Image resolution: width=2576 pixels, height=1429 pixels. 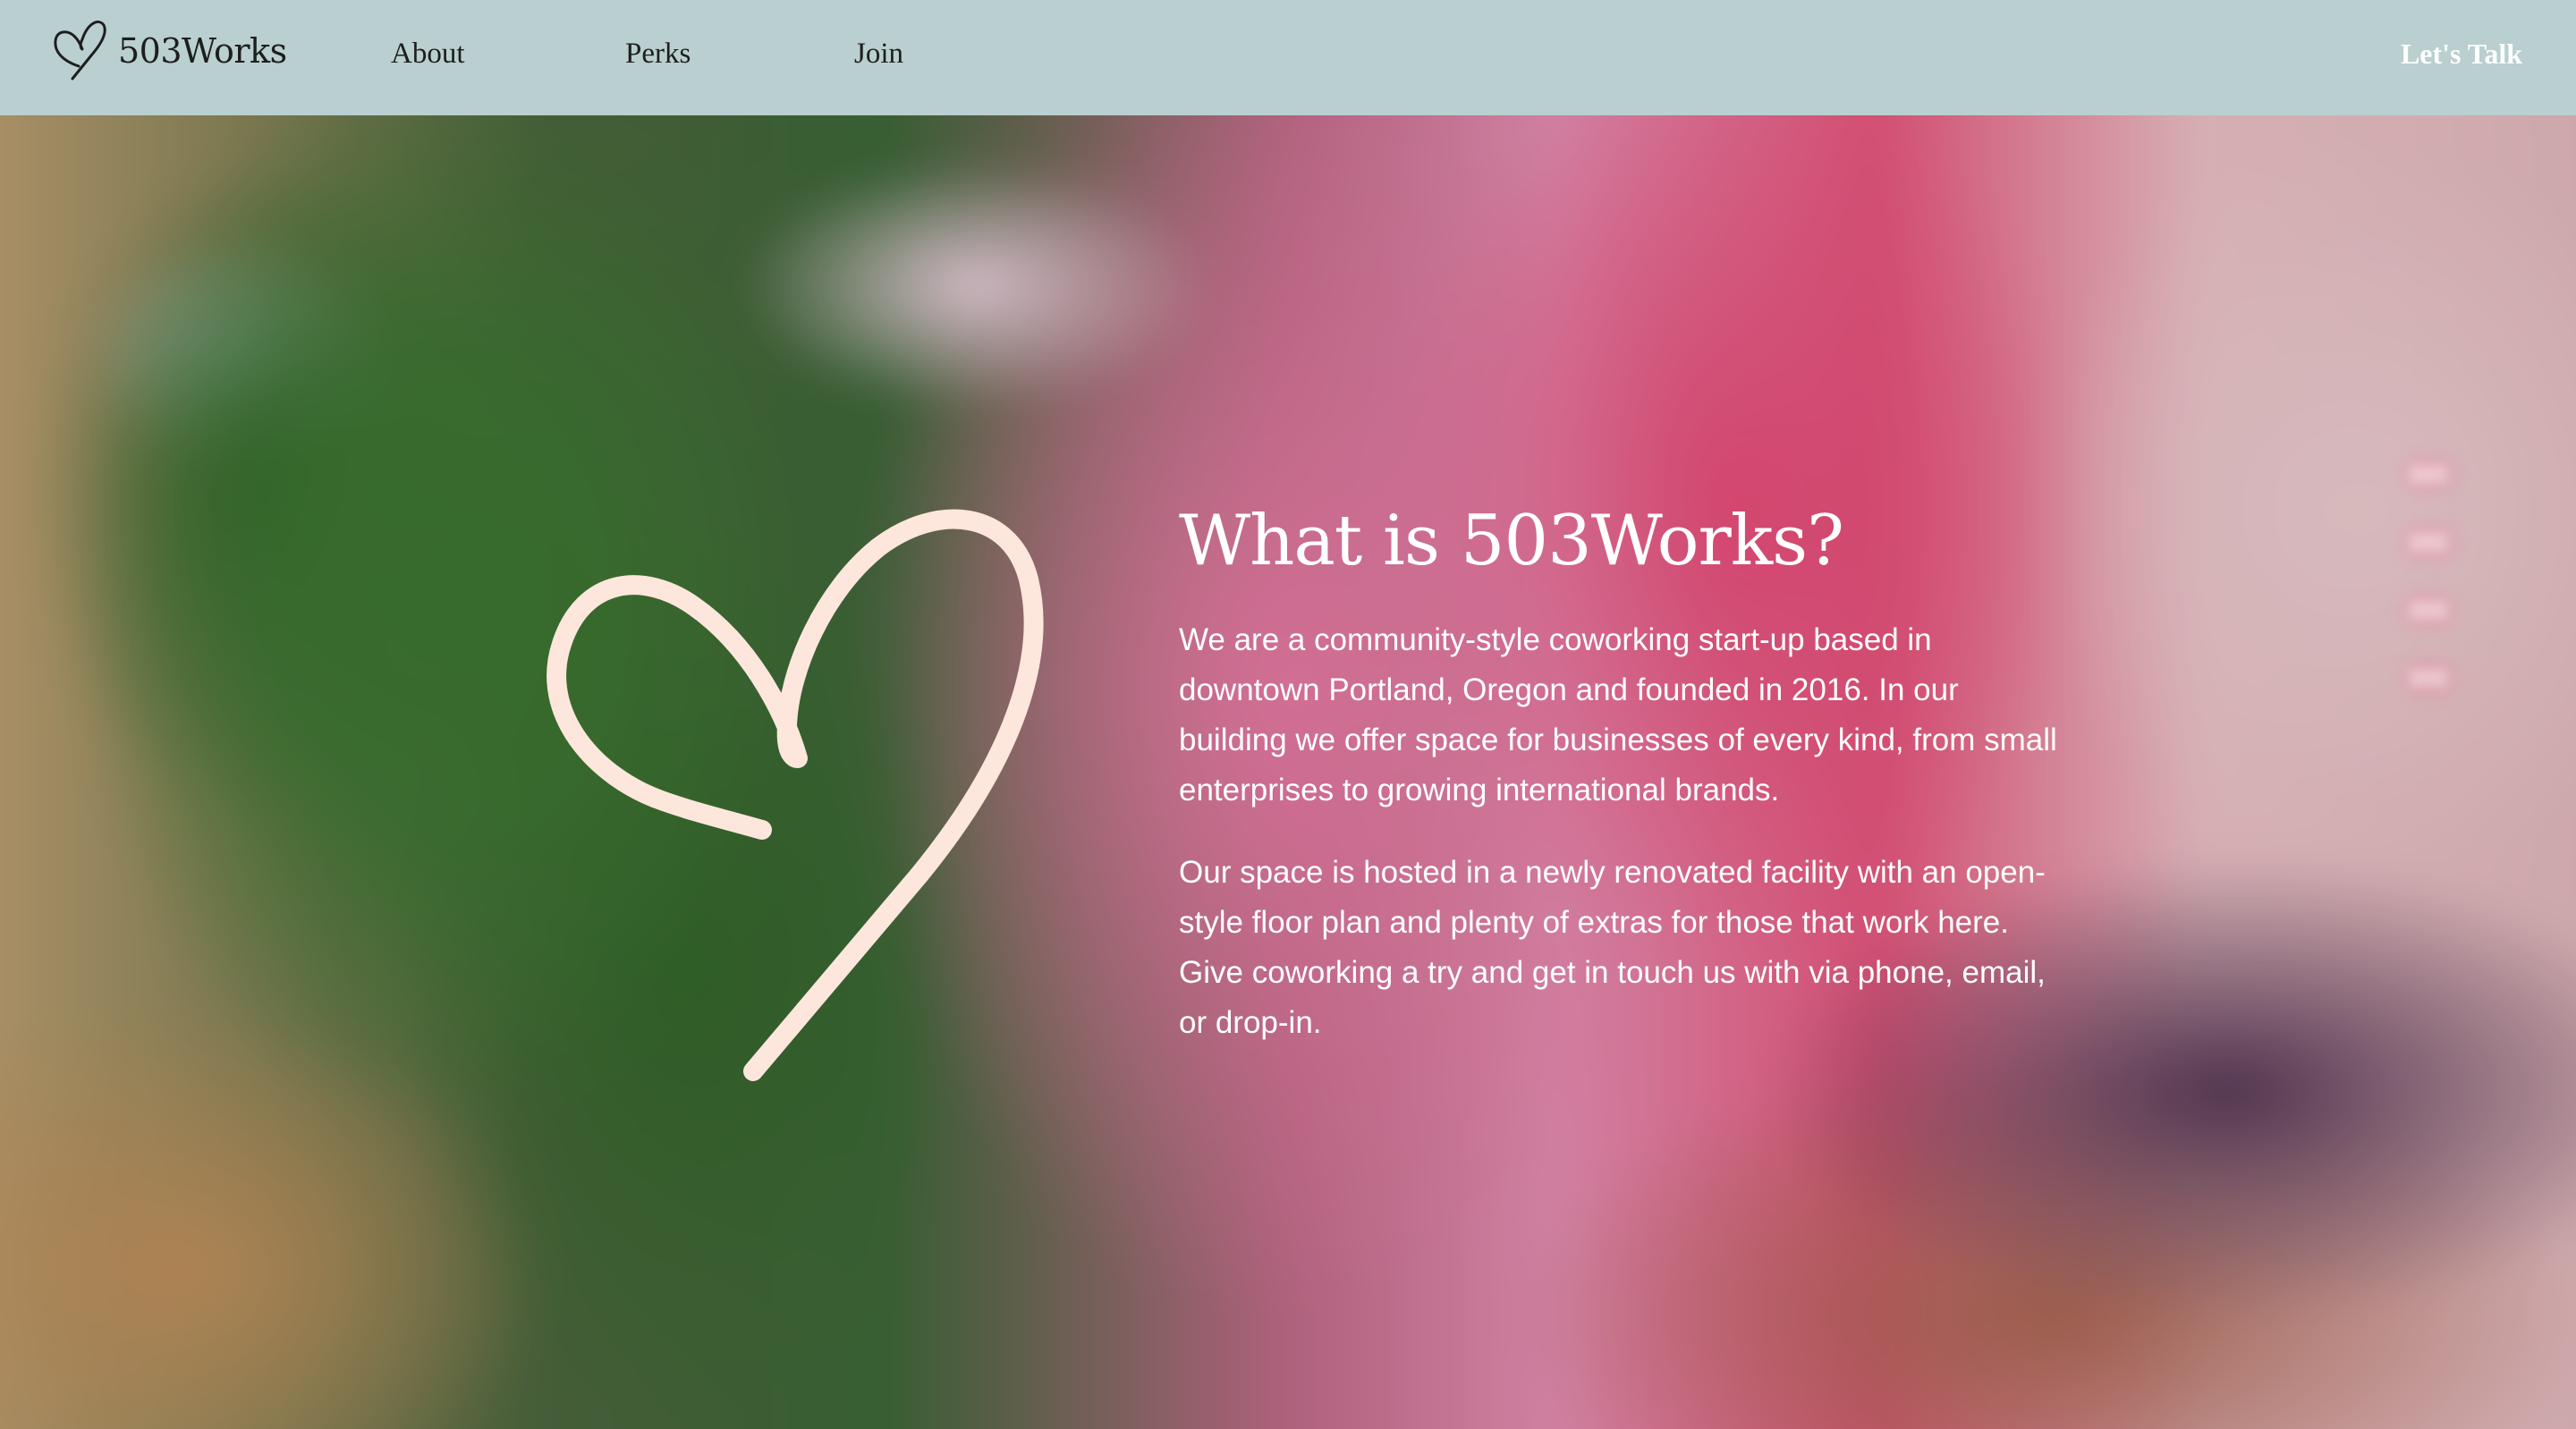 What do you see at coordinates (878, 54) in the screenshot?
I see `nav-link-join: Join` at bounding box center [878, 54].